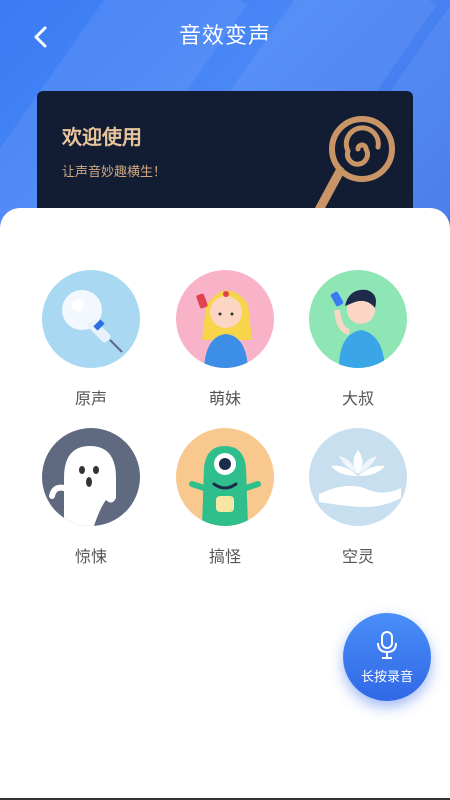 The height and width of the screenshot is (800, 450). I want to click on ghost-icon, so click(91, 477).